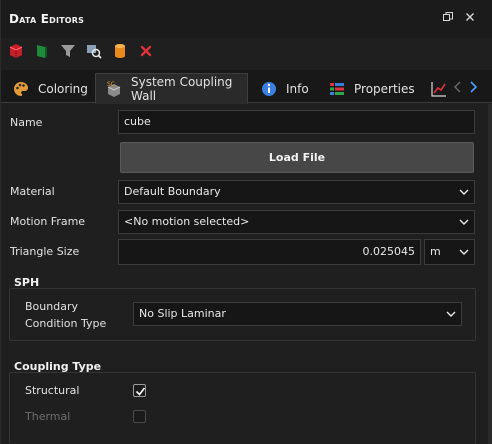 The height and width of the screenshot is (444, 492). What do you see at coordinates (269, 252) in the screenshot?
I see `triangle-size-input: 0.025045` at bounding box center [269, 252].